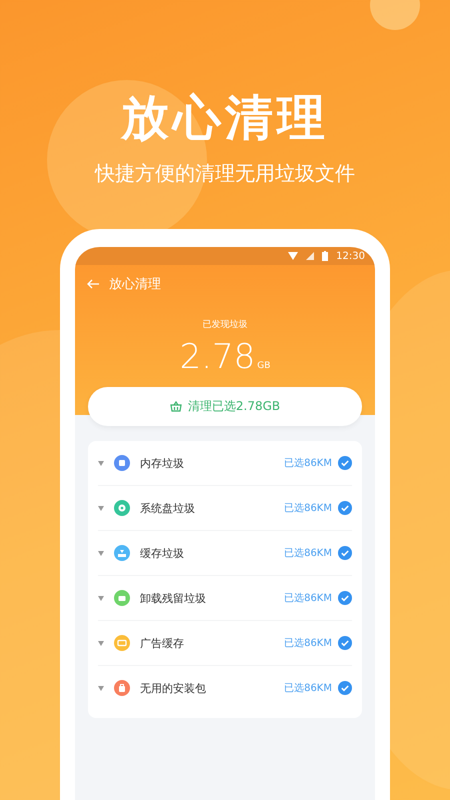 The height and width of the screenshot is (800, 450). What do you see at coordinates (263, 366) in the screenshot?
I see `size-unit: GB` at bounding box center [263, 366].